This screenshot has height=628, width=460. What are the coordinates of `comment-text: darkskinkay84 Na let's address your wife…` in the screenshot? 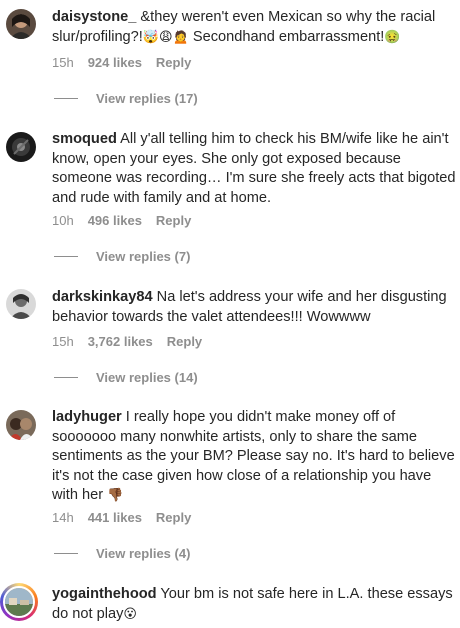 It's located at (254, 307).